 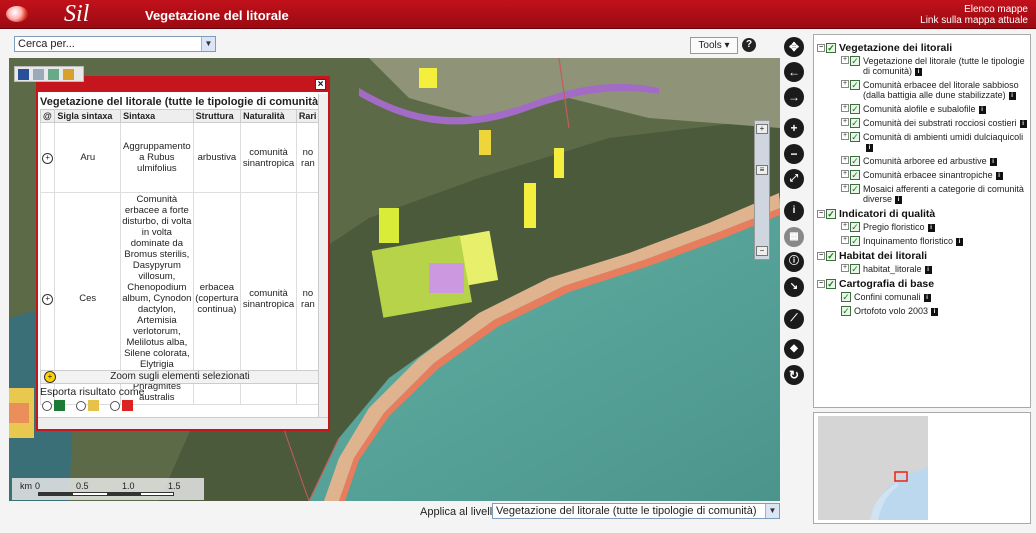 I want to click on zoom-in-small-icon: +, so click(x=762, y=129).